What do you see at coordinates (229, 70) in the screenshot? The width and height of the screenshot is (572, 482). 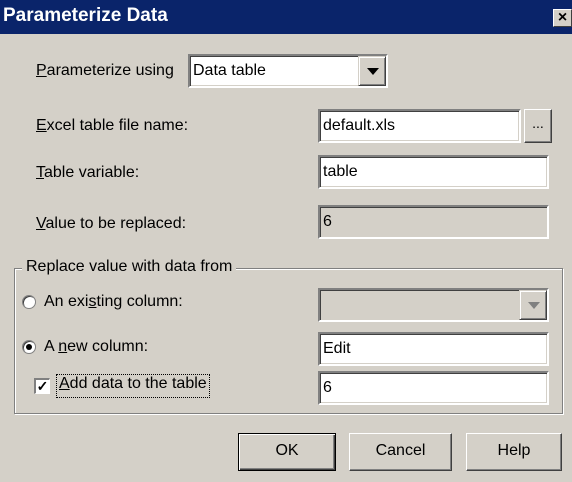 I see `parameterize-using-value: Data table` at bounding box center [229, 70].